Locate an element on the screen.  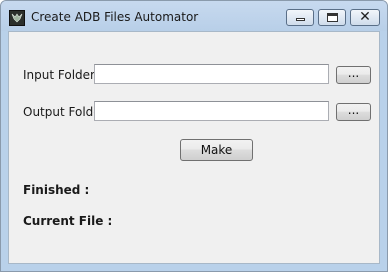
finished-label: Finished : is located at coordinates (56, 190).